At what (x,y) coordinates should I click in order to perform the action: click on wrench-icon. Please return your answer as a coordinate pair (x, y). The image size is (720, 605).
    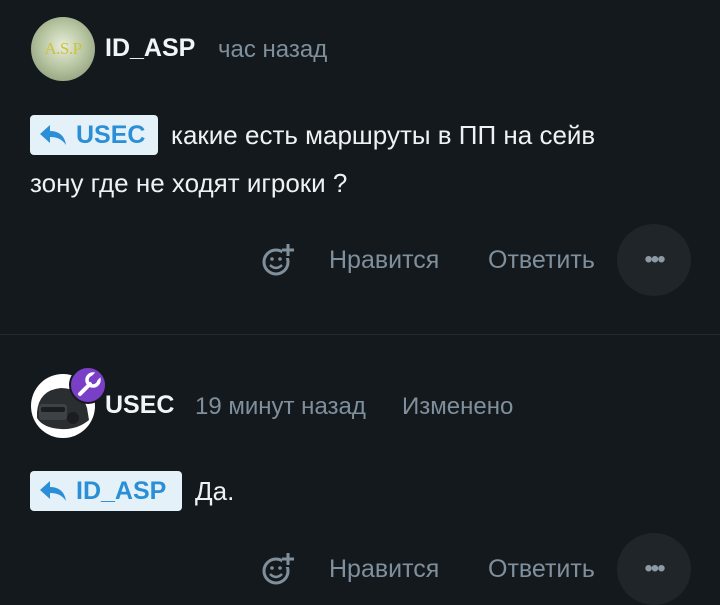
    Looking at the image, I should click on (89, 383).